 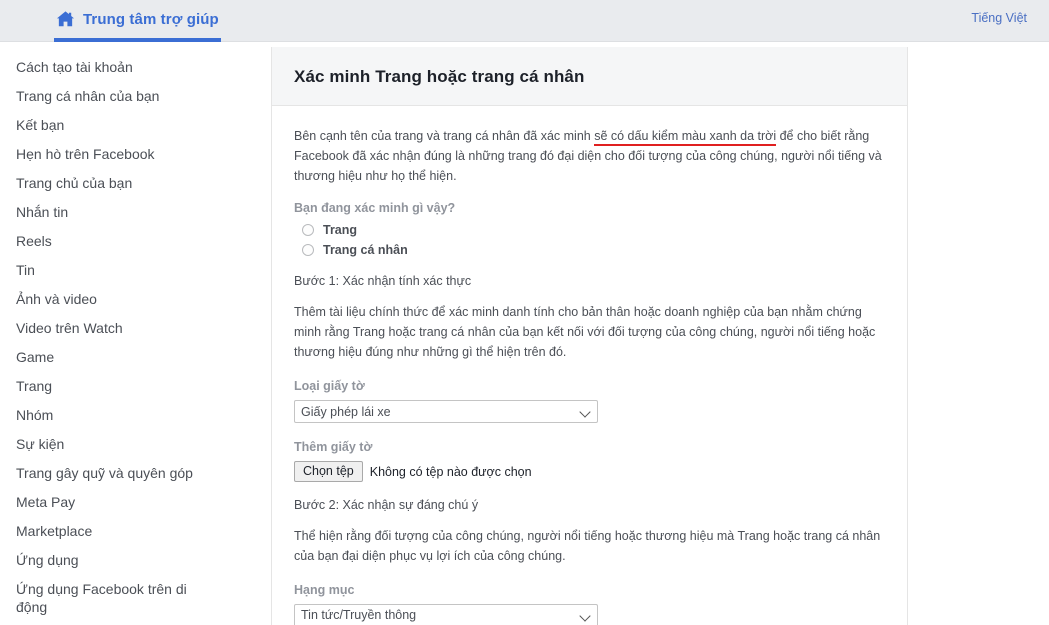 What do you see at coordinates (151, 19) in the screenshot?
I see `help-center-label: Trung tâm trợ giúp` at bounding box center [151, 19].